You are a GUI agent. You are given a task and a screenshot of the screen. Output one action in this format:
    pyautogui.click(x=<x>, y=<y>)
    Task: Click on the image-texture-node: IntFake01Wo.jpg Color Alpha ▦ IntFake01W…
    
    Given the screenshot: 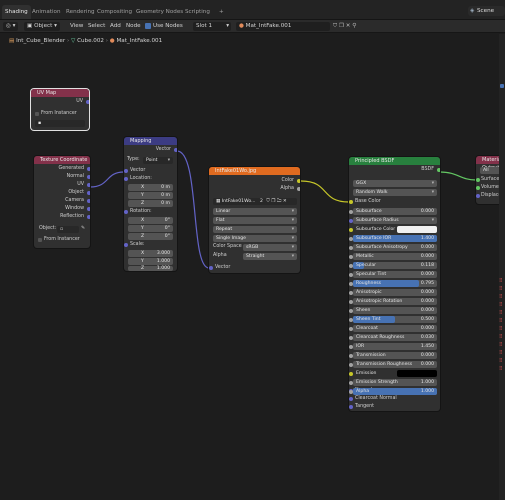 What is the action you would take?
    pyautogui.click(x=254, y=220)
    